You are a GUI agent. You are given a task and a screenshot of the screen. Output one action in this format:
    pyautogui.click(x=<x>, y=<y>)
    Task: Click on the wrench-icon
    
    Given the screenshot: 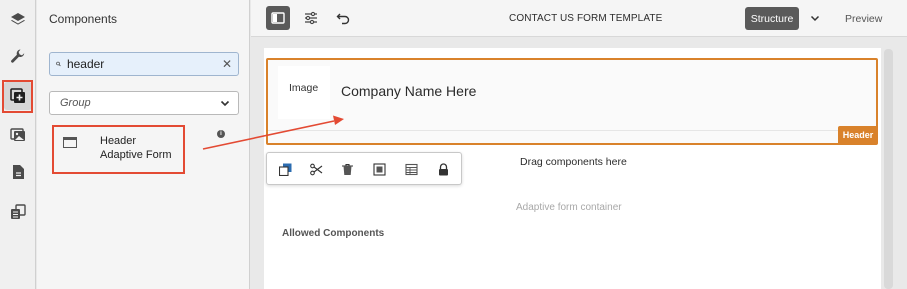 What is the action you would take?
    pyautogui.click(x=18, y=56)
    